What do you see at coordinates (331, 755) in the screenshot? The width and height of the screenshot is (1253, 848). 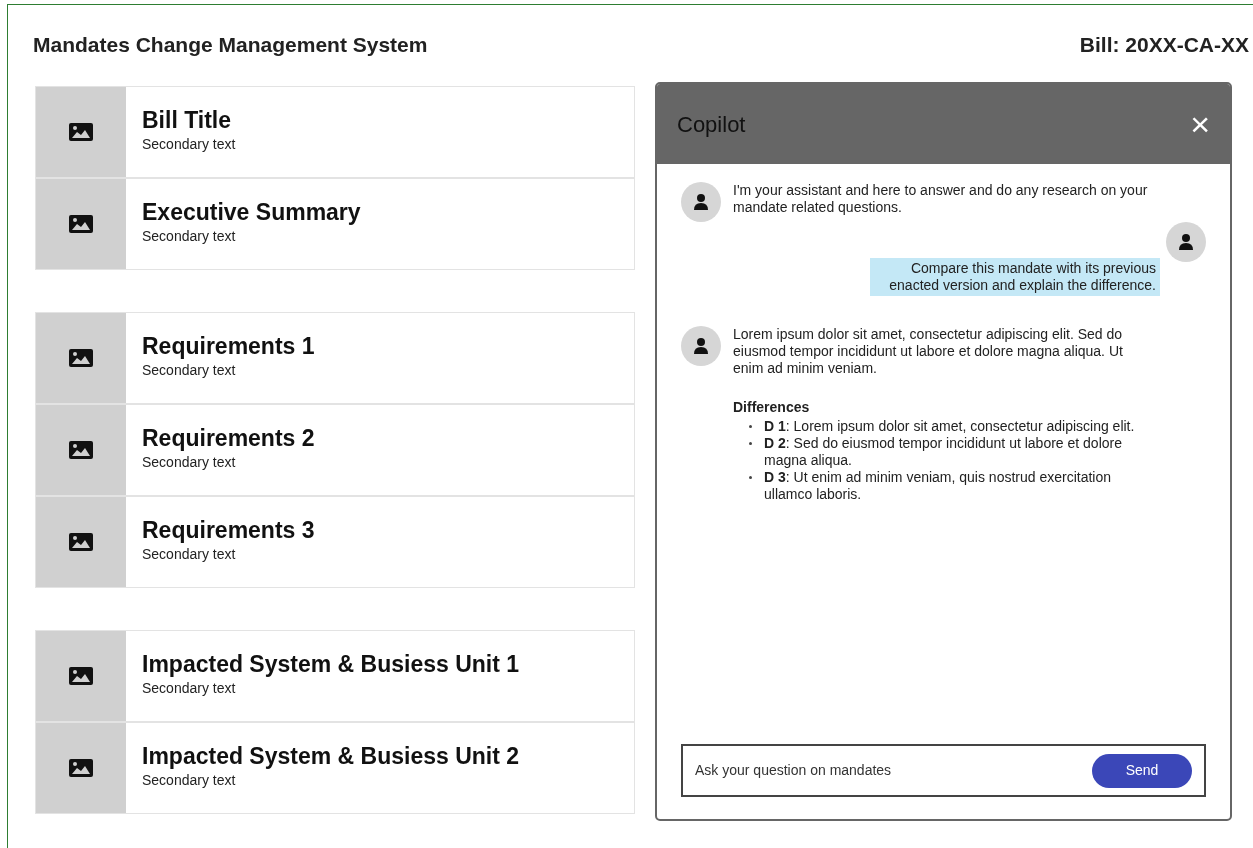 I see `item-title: Impacted System & Busiess Unit 2` at bounding box center [331, 755].